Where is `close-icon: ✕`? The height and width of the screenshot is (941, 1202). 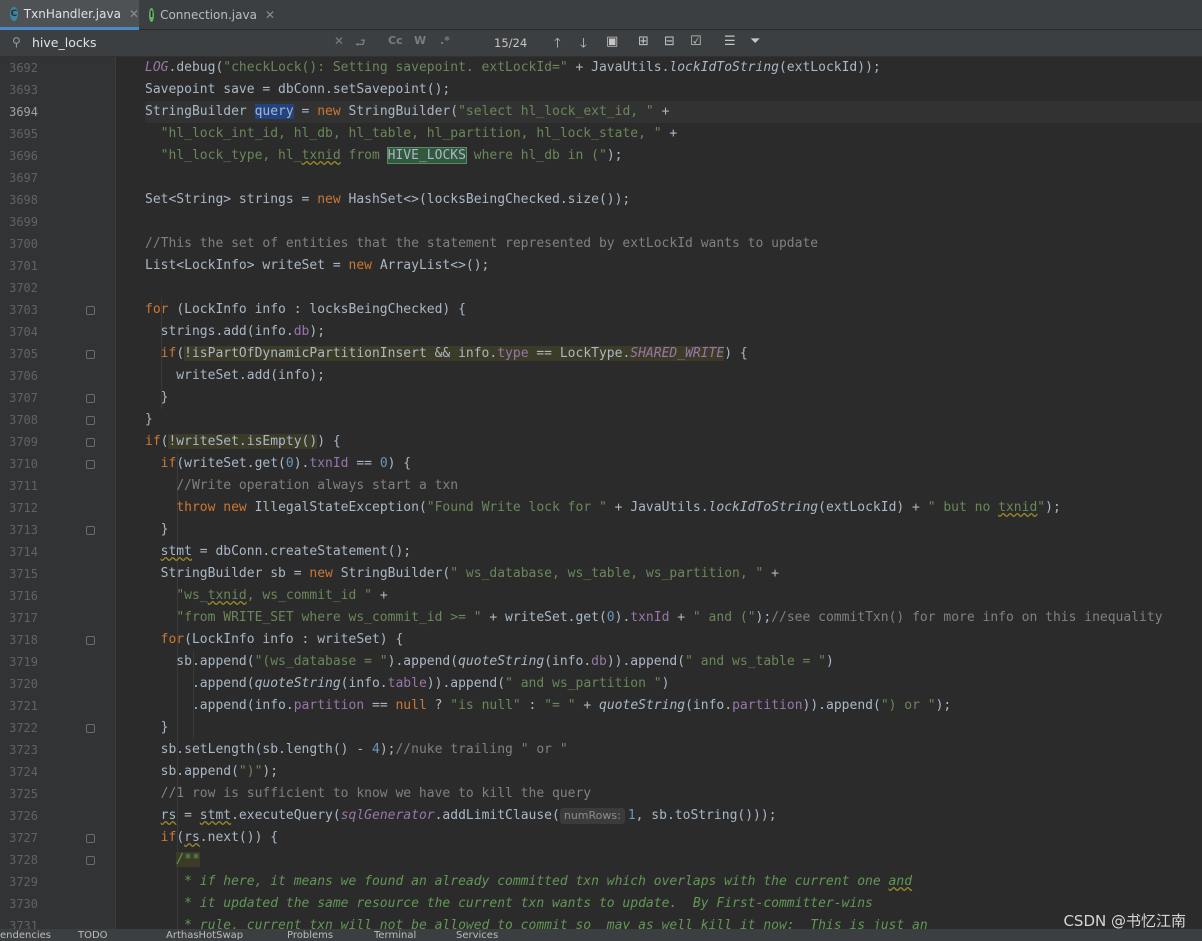
close-icon: ✕ is located at coordinates (270, 15).